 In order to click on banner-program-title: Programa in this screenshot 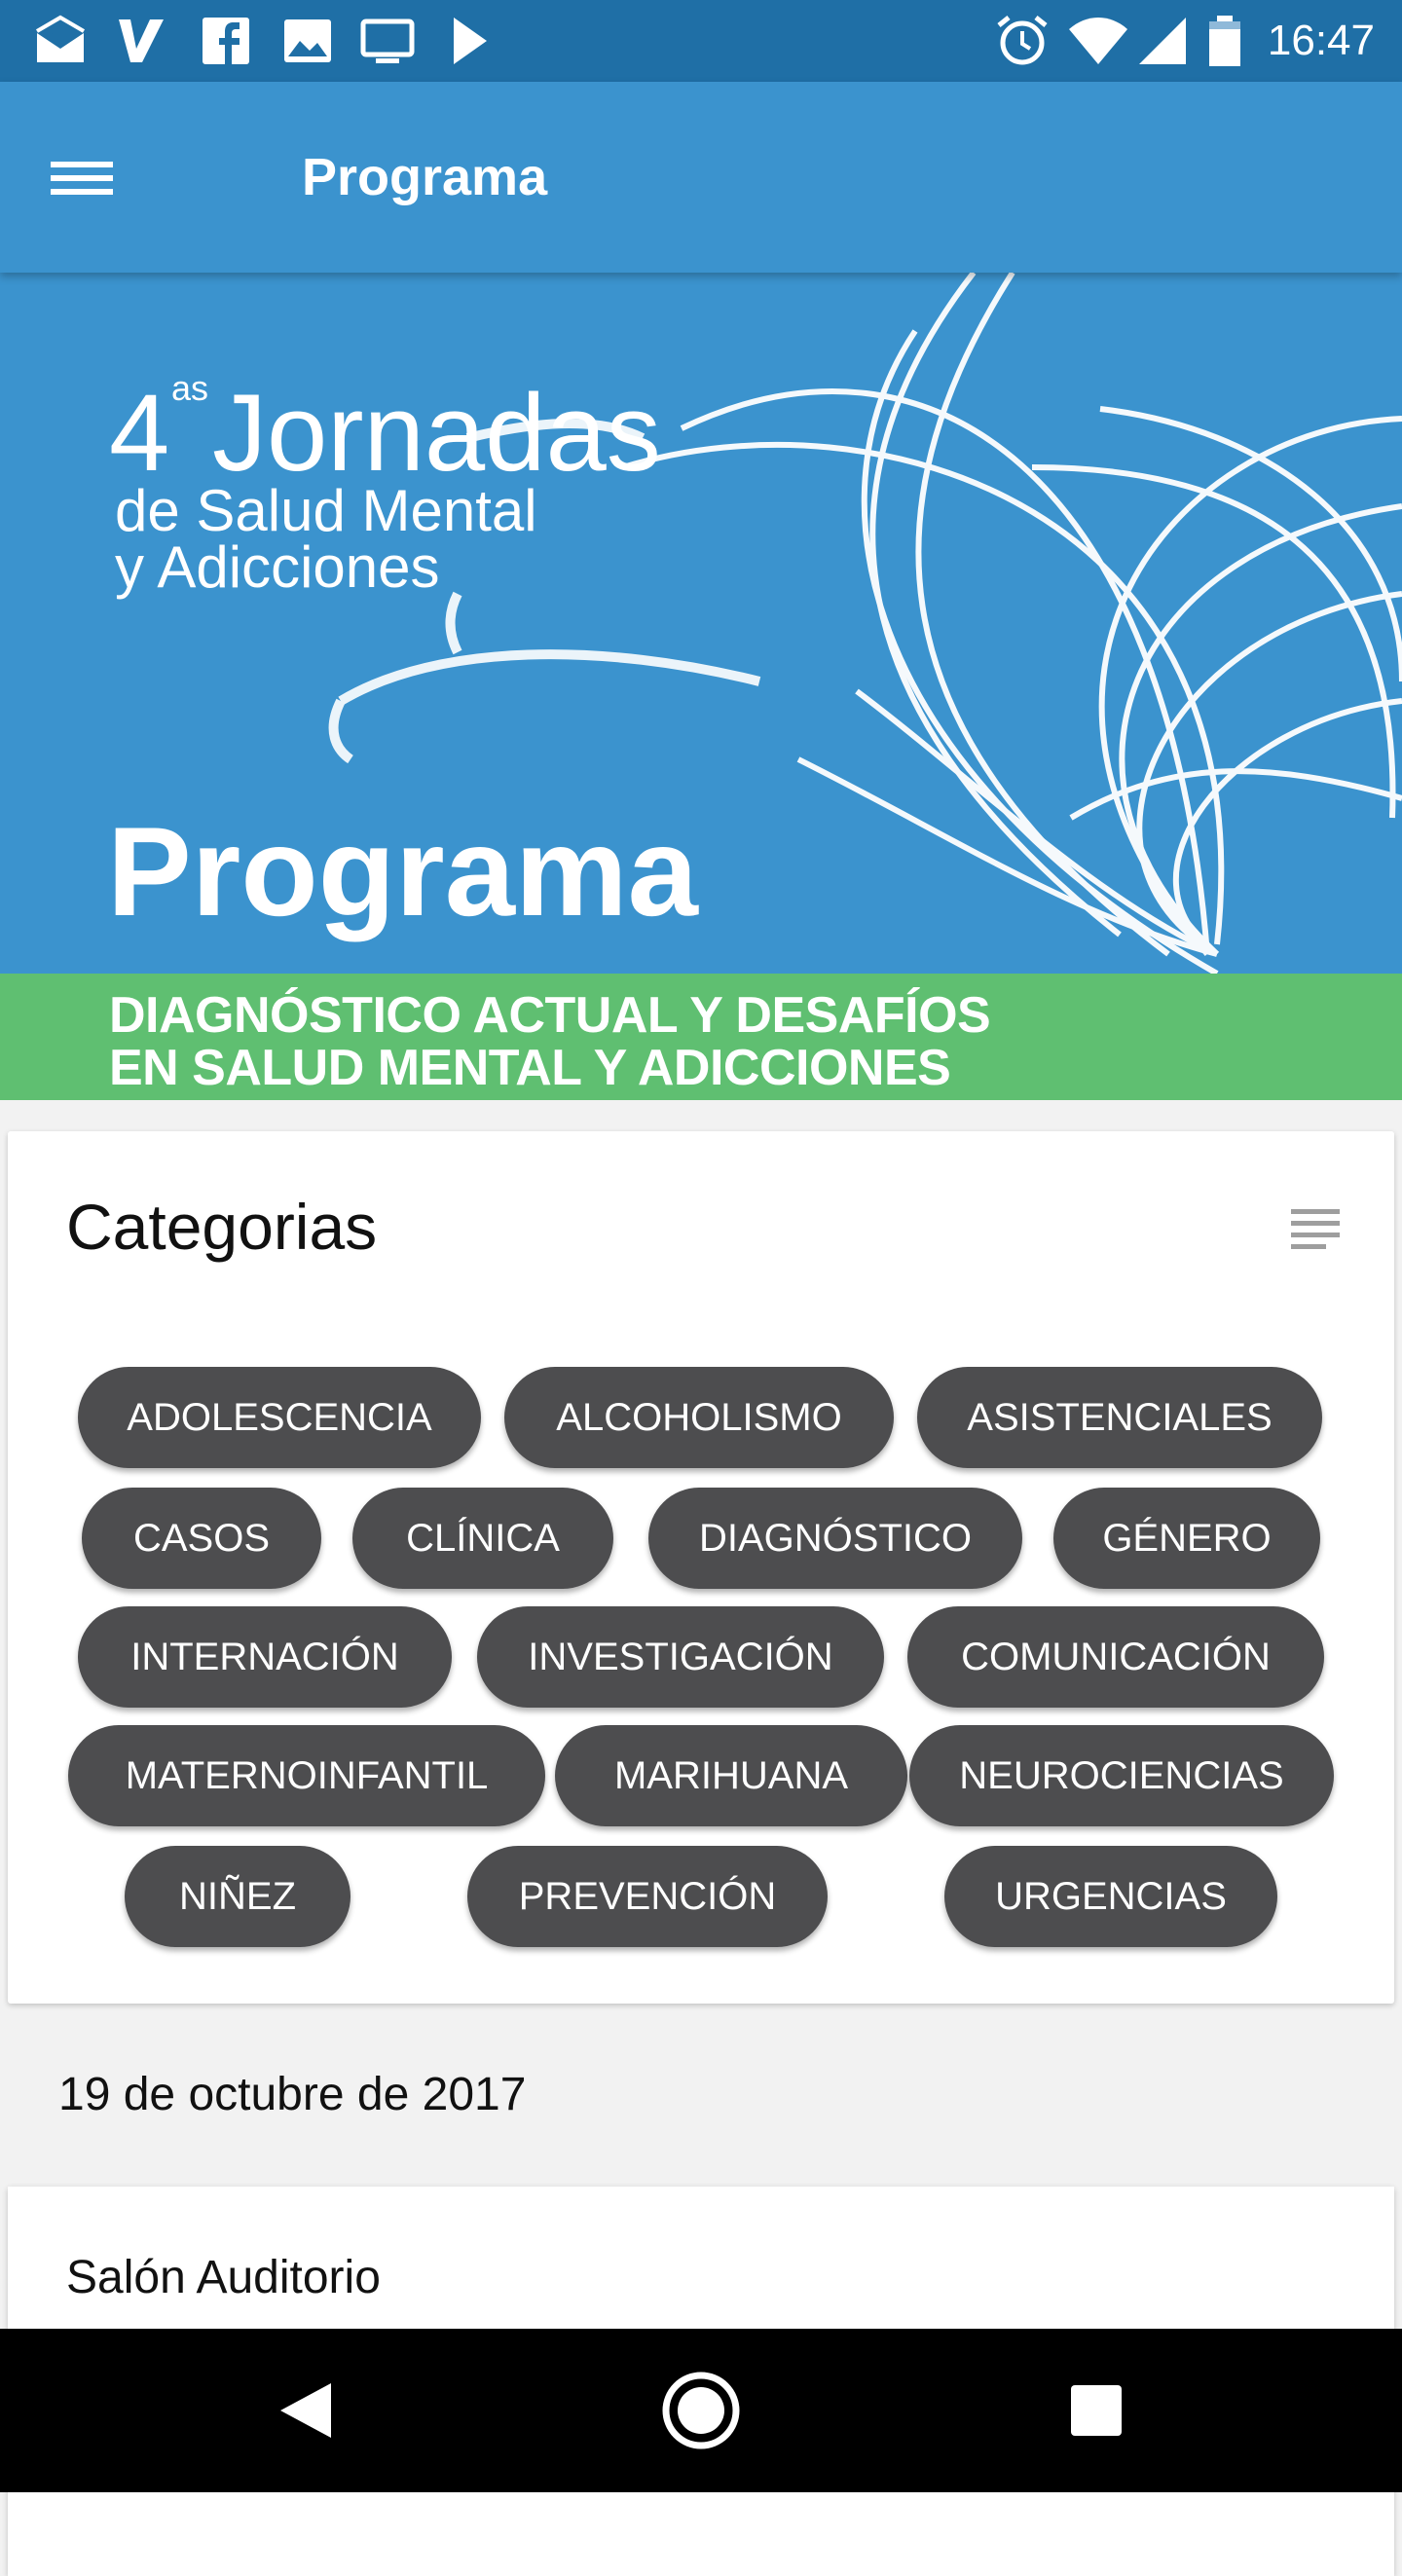, I will do `click(402, 871)`.